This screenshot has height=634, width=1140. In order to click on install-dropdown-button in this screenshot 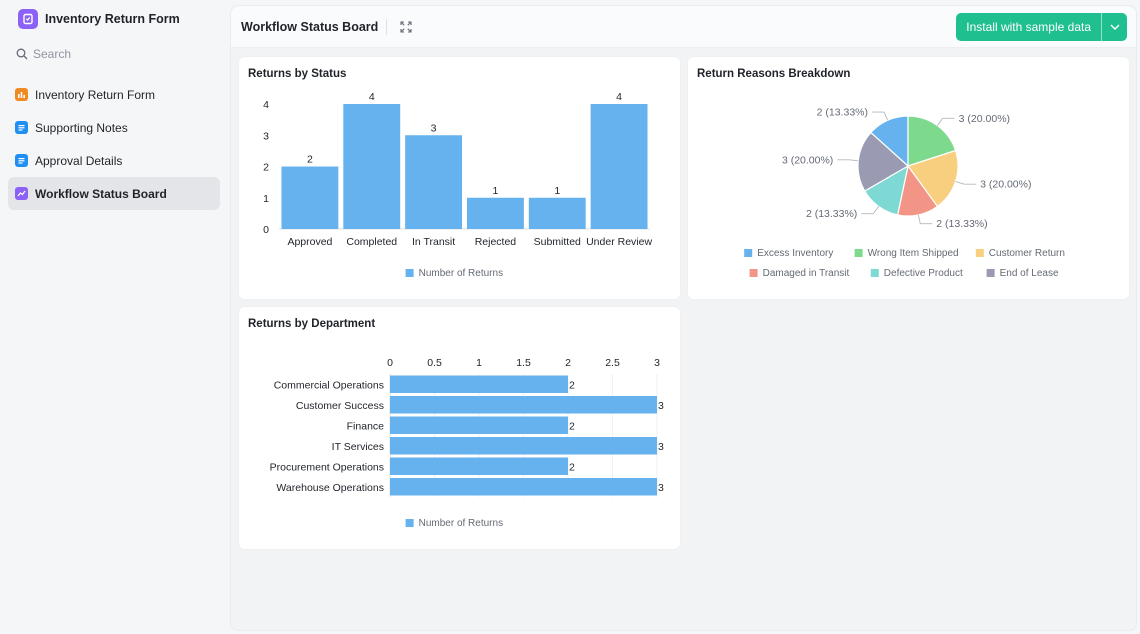, I will do `click(1114, 27)`.